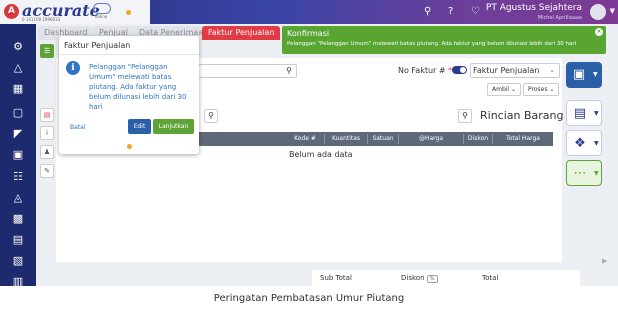  What do you see at coordinates (321, 154) in the screenshot?
I see `empty-table-message: Belum ada data` at bounding box center [321, 154].